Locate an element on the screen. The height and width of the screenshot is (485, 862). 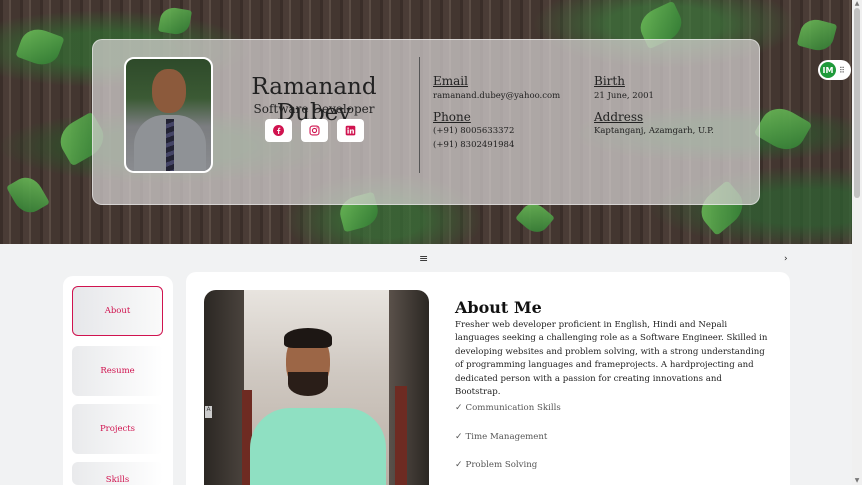
photo-tag: A is located at coordinates (208, 412).